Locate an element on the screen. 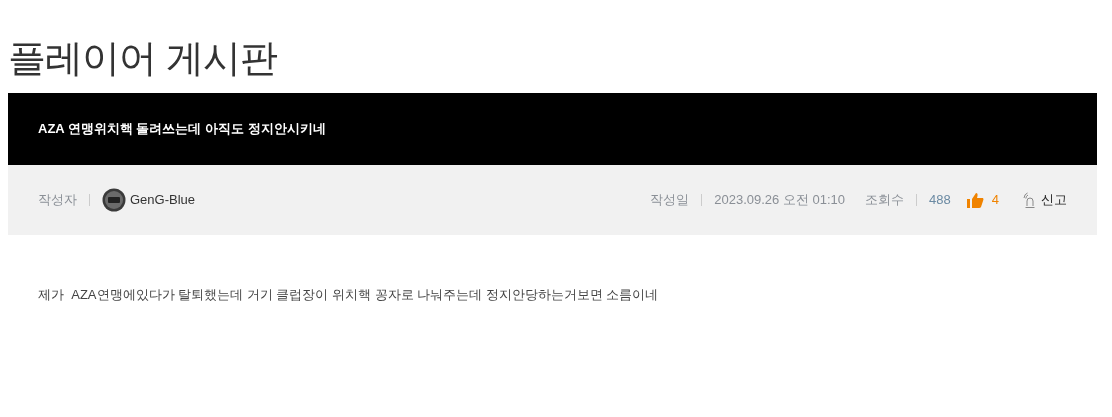 The image size is (1112, 417). siren-icon is located at coordinates (1030, 200).